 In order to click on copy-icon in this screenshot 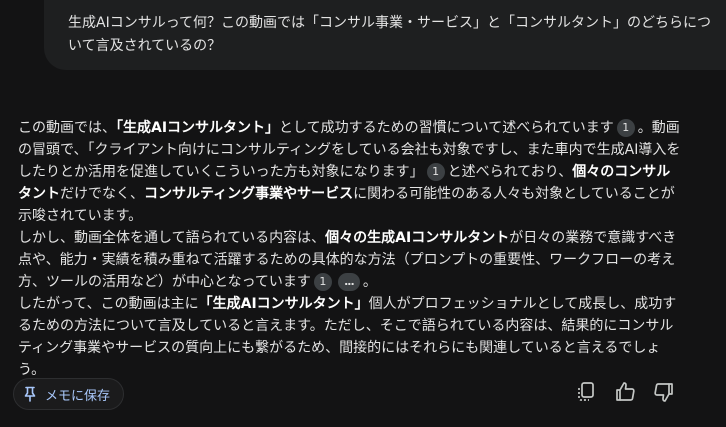, I will do `click(586, 392)`.